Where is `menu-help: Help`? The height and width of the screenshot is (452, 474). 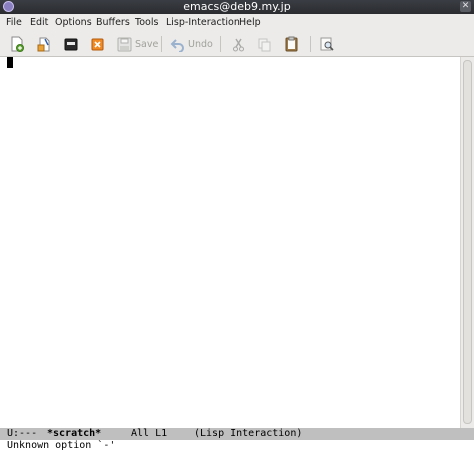
menu-help: Help is located at coordinates (250, 22).